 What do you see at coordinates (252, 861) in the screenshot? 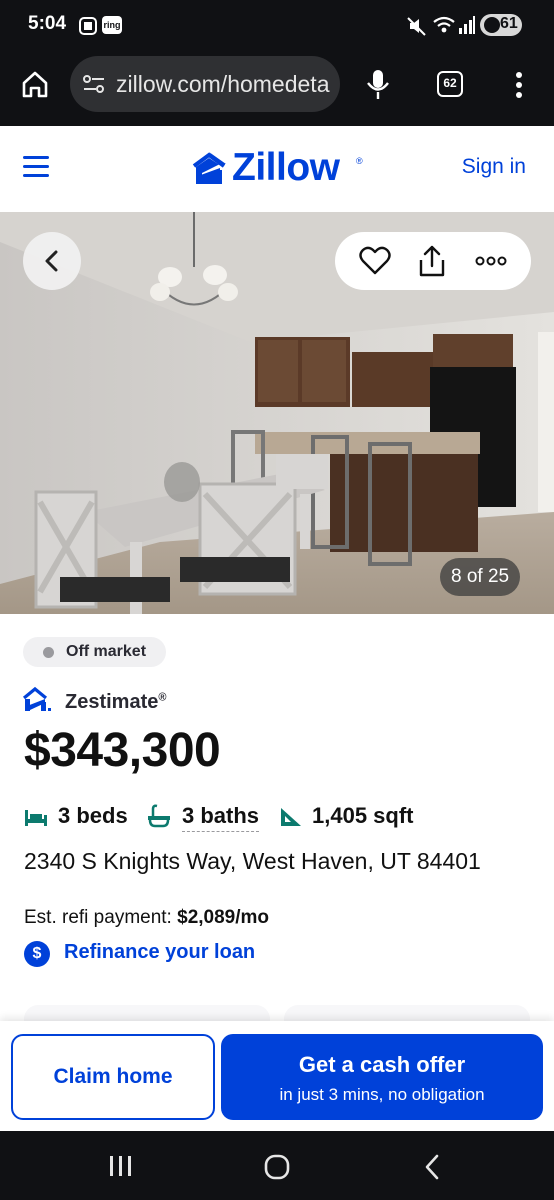
I see `property-address: 2340 S Knights Way, West Haven, UT 84401` at bounding box center [252, 861].